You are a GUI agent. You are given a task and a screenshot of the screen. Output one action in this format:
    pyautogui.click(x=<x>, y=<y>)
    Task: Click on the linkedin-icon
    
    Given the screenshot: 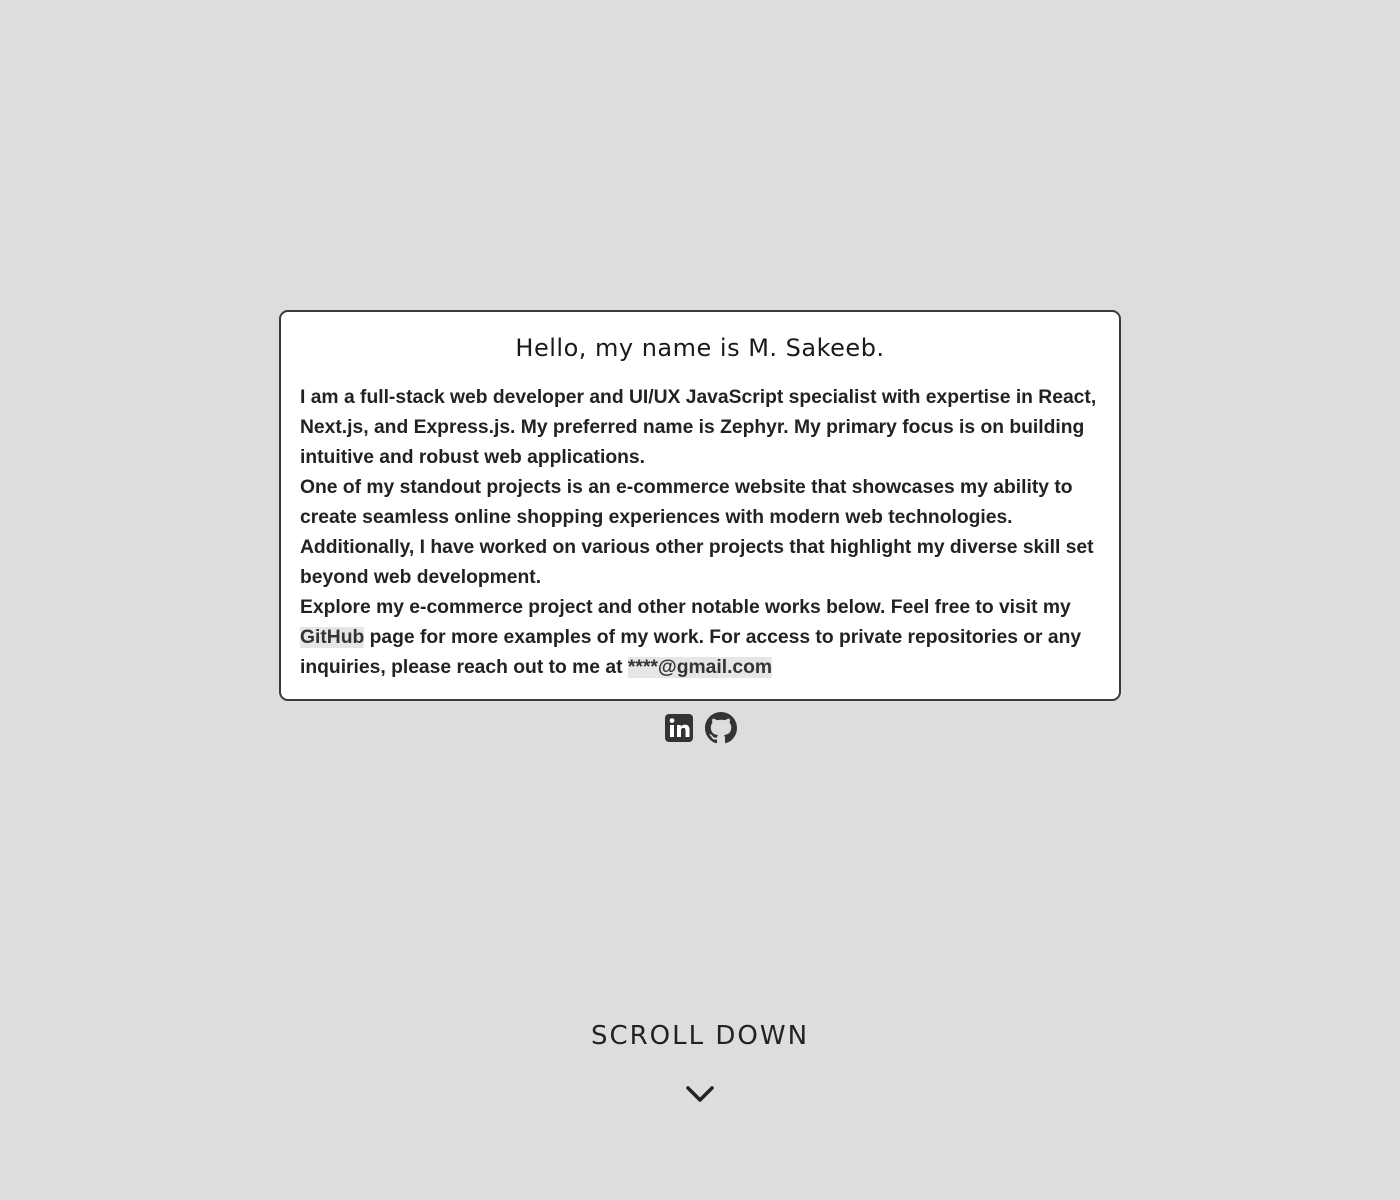 What is the action you would take?
    pyautogui.click(x=679, y=728)
    